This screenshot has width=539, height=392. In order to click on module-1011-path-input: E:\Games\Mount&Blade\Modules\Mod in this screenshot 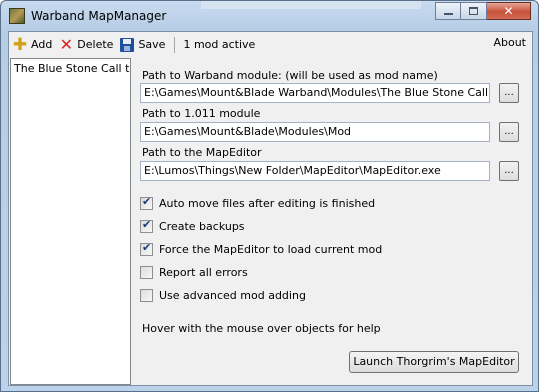, I will do `click(315, 132)`.